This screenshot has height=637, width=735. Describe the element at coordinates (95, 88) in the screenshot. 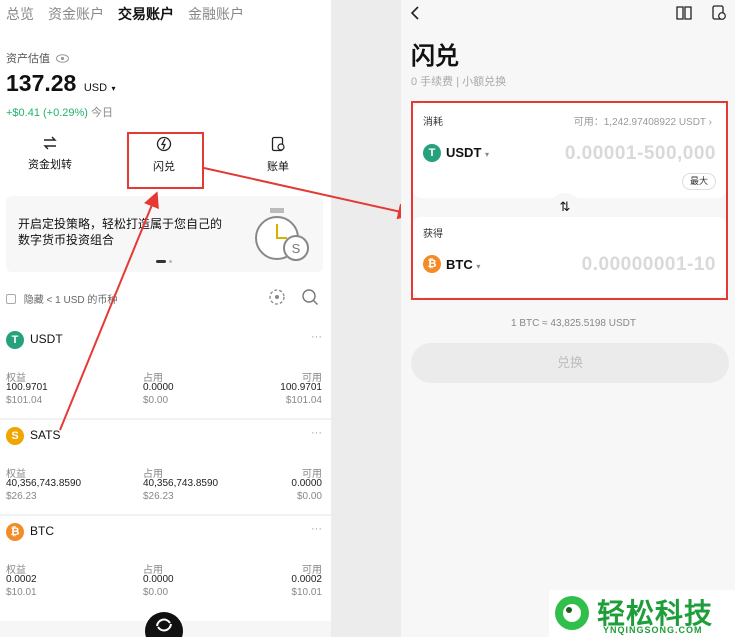

I see `asset-currency: USD` at that location.